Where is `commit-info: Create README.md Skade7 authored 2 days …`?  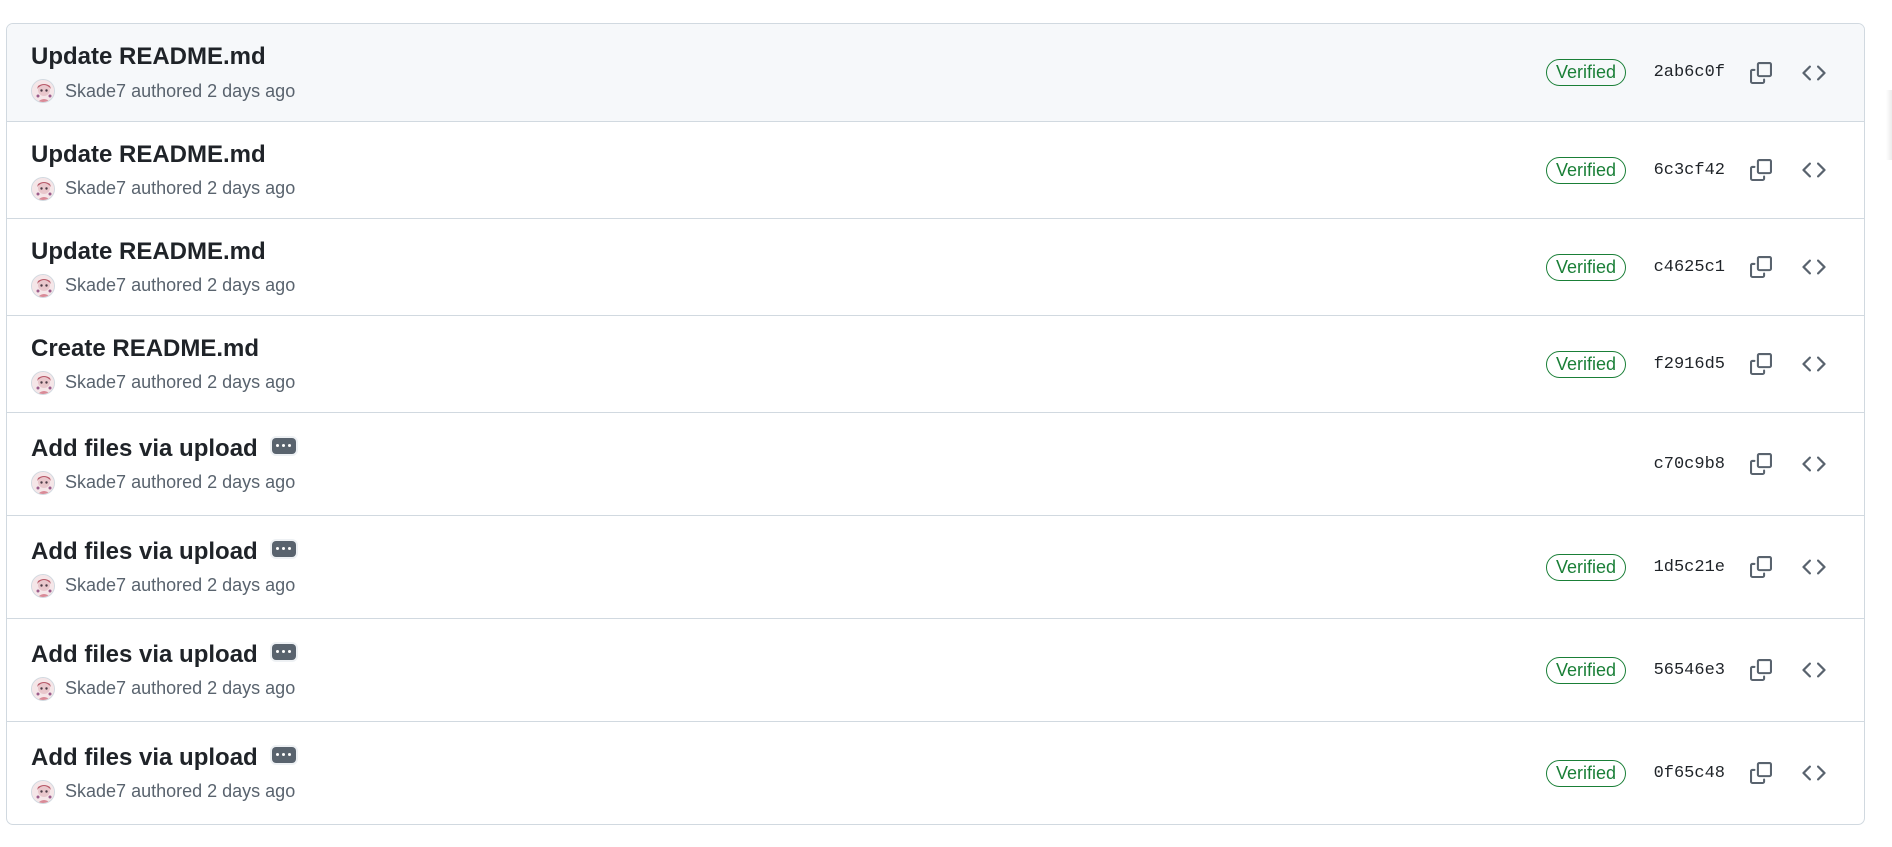
commit-info: Create README.md Skade7 authored 2 days … is located at coordinates (163, 364).